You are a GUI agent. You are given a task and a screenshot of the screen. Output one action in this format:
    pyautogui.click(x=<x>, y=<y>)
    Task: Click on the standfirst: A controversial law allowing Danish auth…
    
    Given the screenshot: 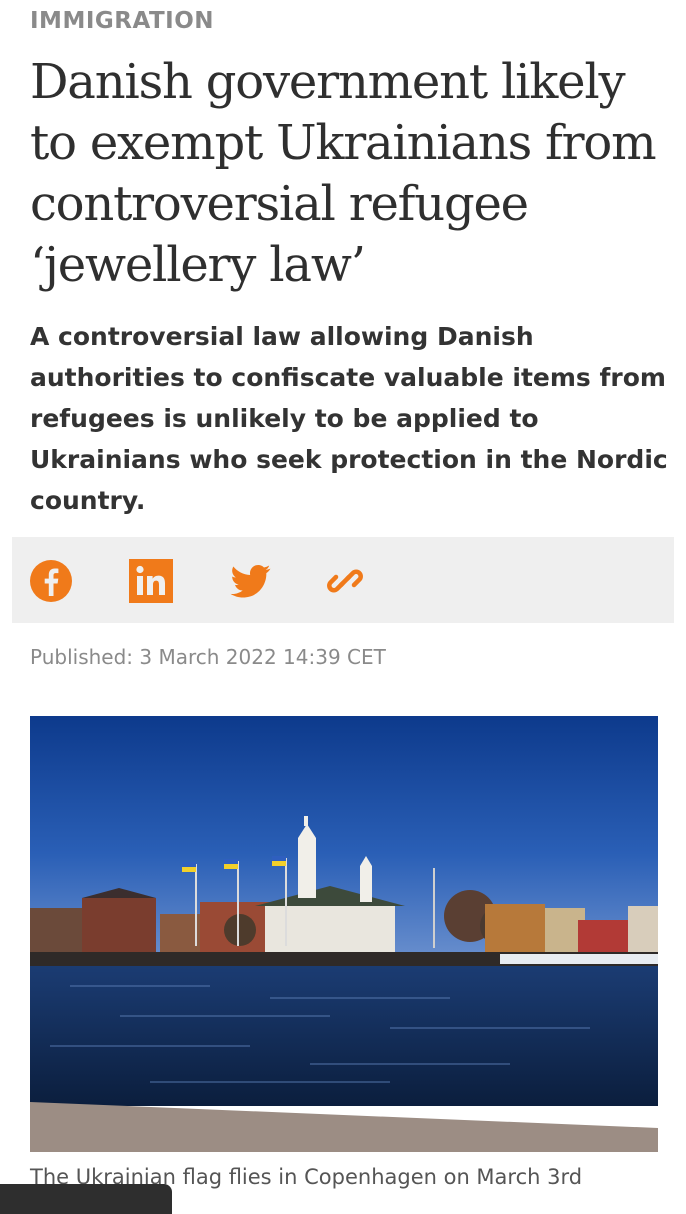 What is the action you would take?
    pyautogui.click(x=349, y=418)
    